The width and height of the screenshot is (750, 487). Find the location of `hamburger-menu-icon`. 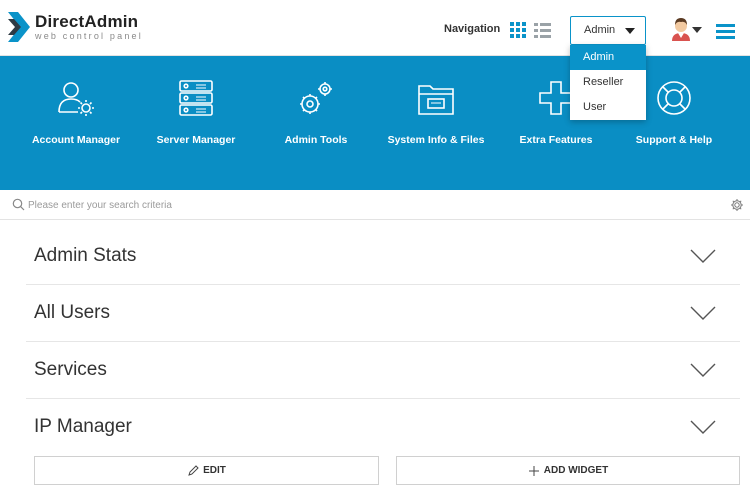

hamburger-menu-icon is located at coordinates (725, 31).